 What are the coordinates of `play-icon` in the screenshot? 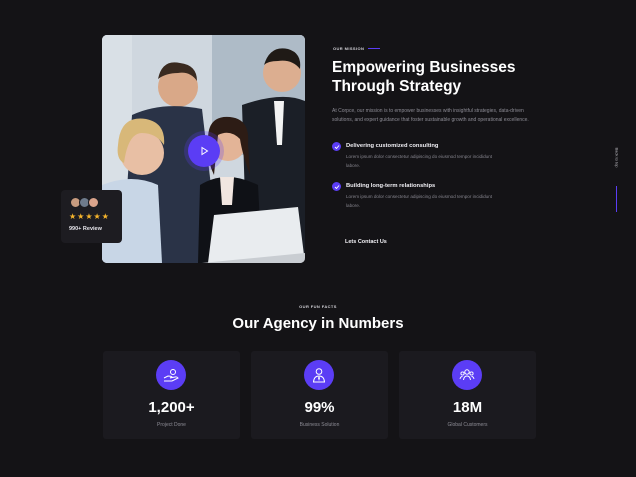 It's located at (205, 151).